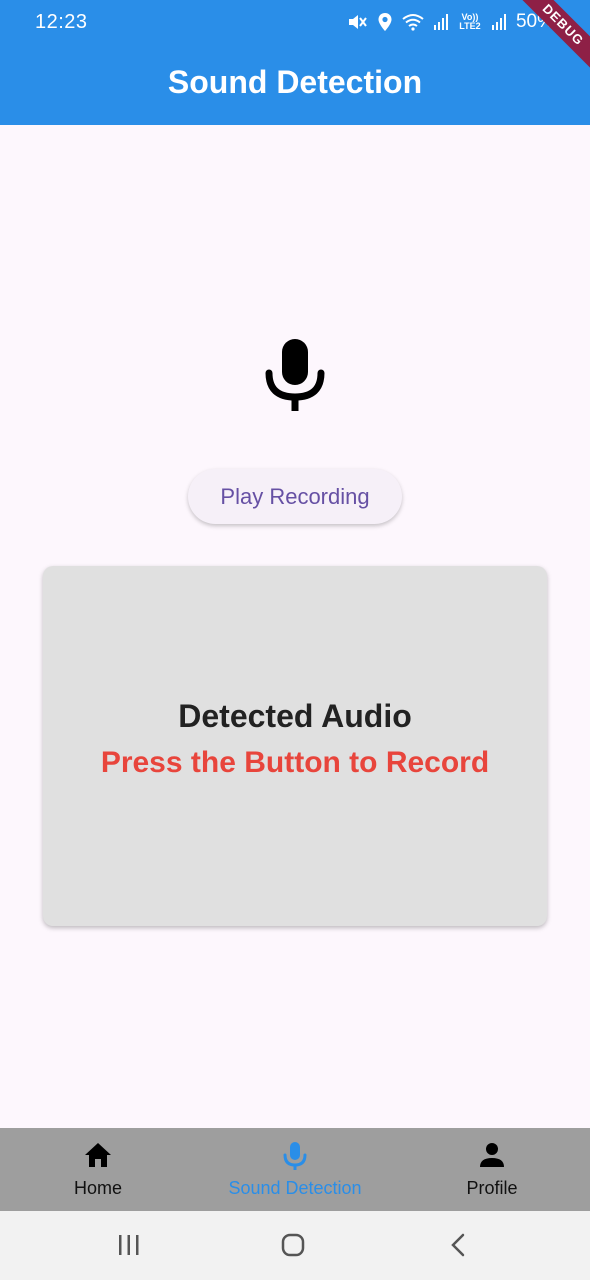 This screenshot has width=590, height=1280. What do you see at coordinates (295, 82) in the screenshot?
I see `page-title: Sound Detection` at bounding box center [295, 82].